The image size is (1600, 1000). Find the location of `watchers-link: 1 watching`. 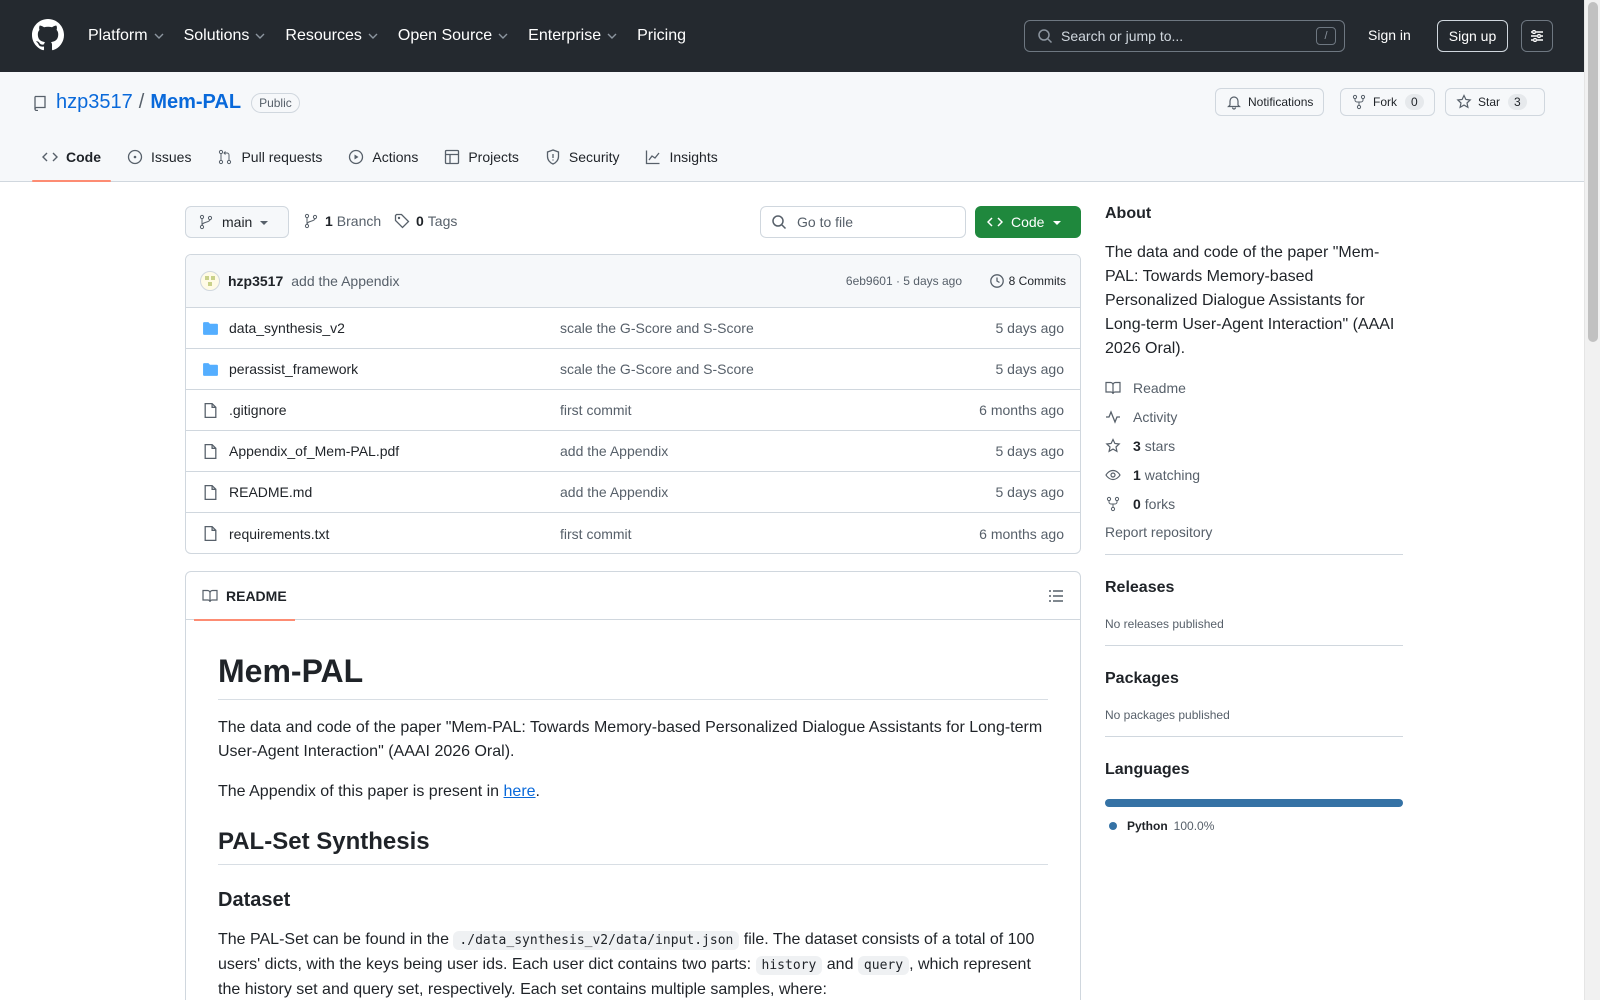

watchers-link: 1 watching is located at coordinates (1254, 474).